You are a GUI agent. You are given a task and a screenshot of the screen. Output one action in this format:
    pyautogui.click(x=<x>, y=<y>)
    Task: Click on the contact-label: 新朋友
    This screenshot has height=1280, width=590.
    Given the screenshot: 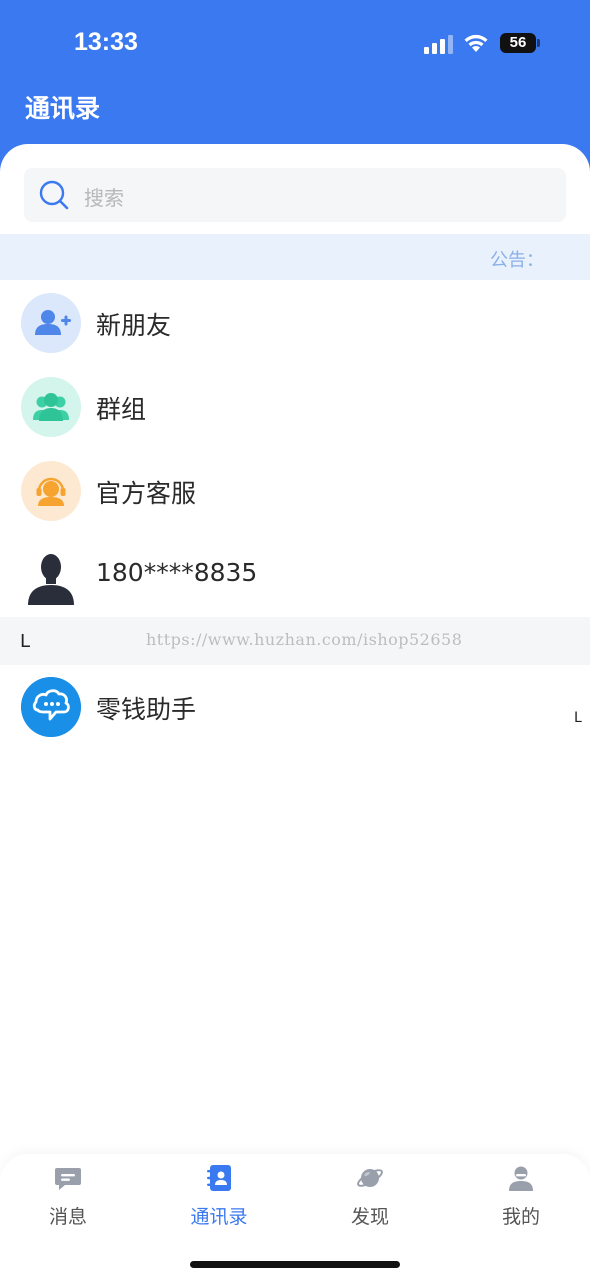 What is the action you would take?
    pyautogui.click(x=134, y=325)
    